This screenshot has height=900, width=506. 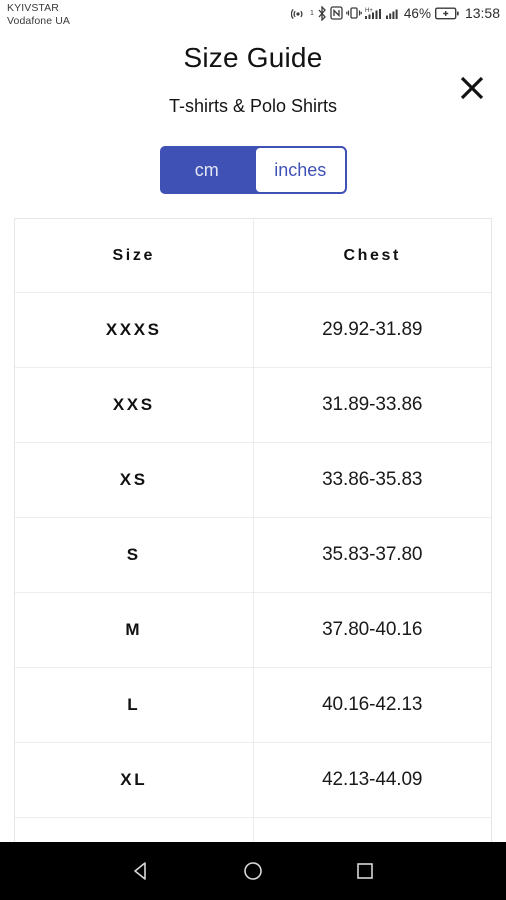 I want to click on nfc-icon, so click(x=336, y=13).